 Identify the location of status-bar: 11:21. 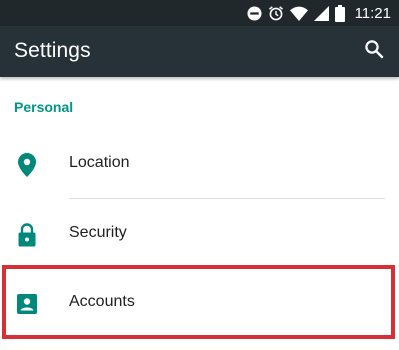
(199, 13).